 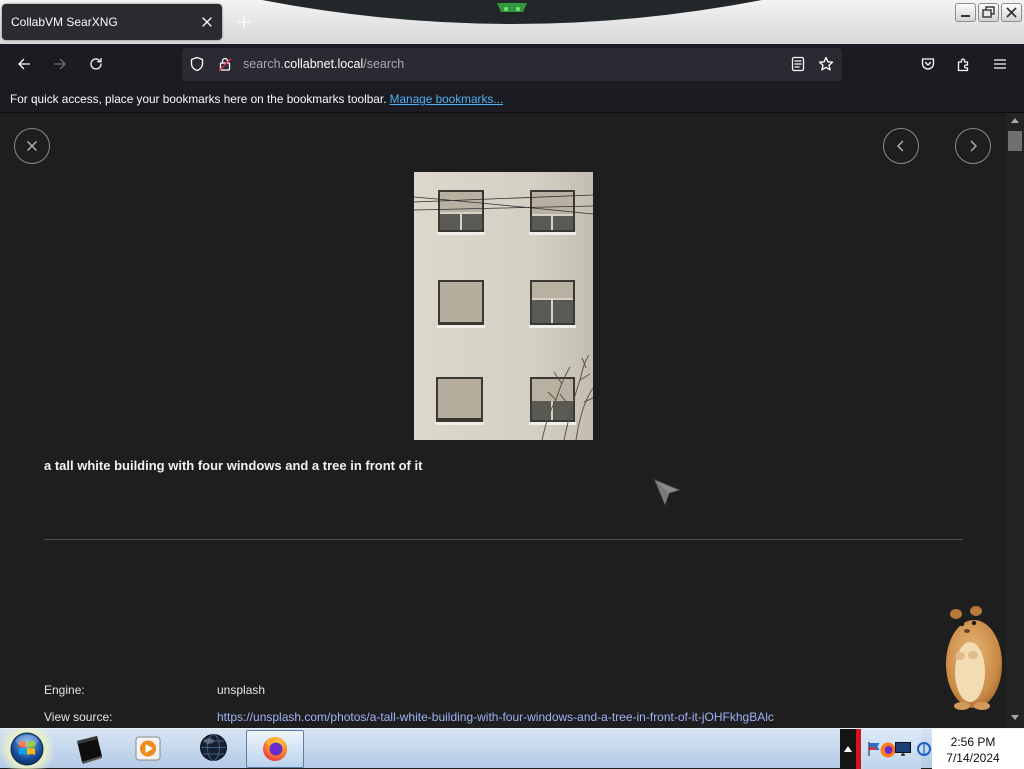 What do you see at coordinates (244, 22) in the screenshot?
I see `new-tab-plus-icon` at bounding box center [244, 22].